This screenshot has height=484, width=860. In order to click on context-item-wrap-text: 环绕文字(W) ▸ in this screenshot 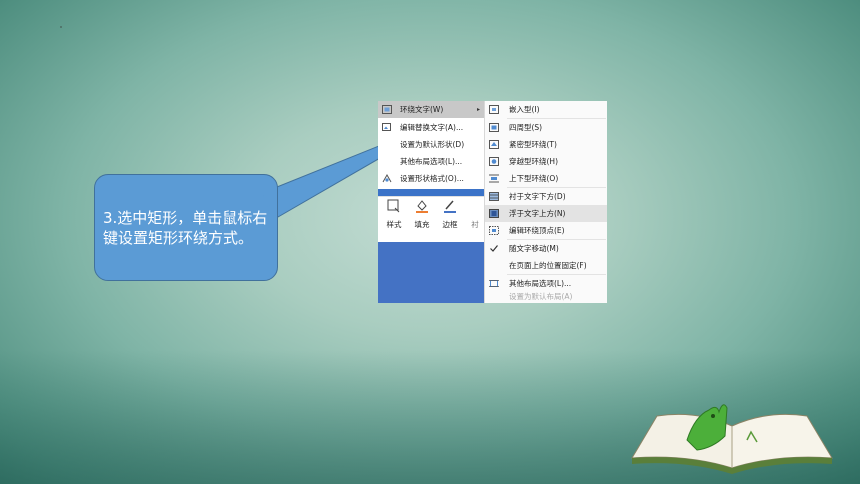, I will do `click(431, 109)`.